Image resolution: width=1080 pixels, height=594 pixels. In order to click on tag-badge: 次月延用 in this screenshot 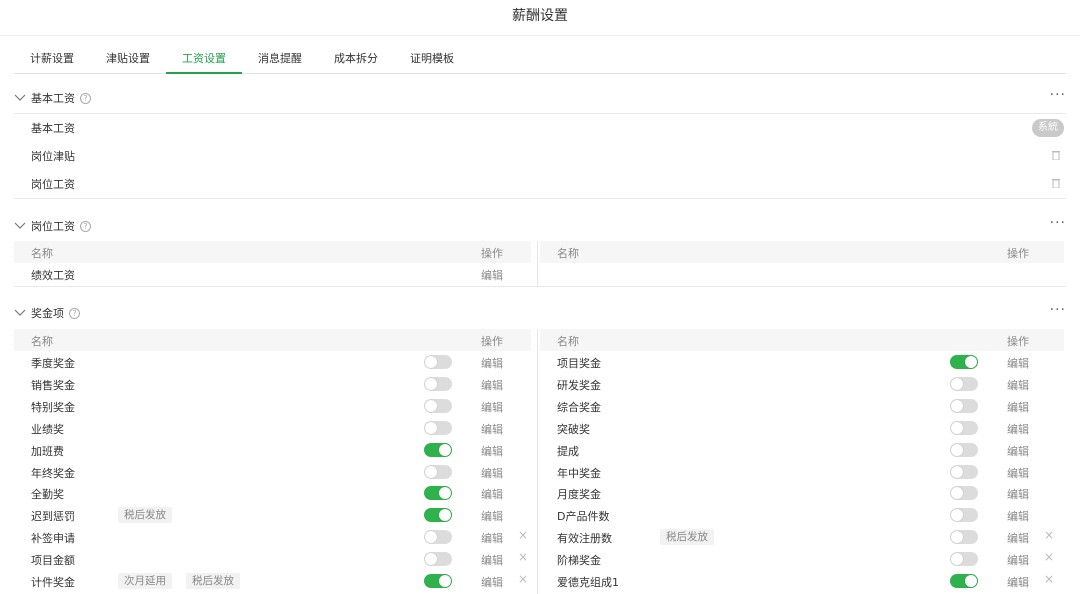, I will do `click(145, 581)`.